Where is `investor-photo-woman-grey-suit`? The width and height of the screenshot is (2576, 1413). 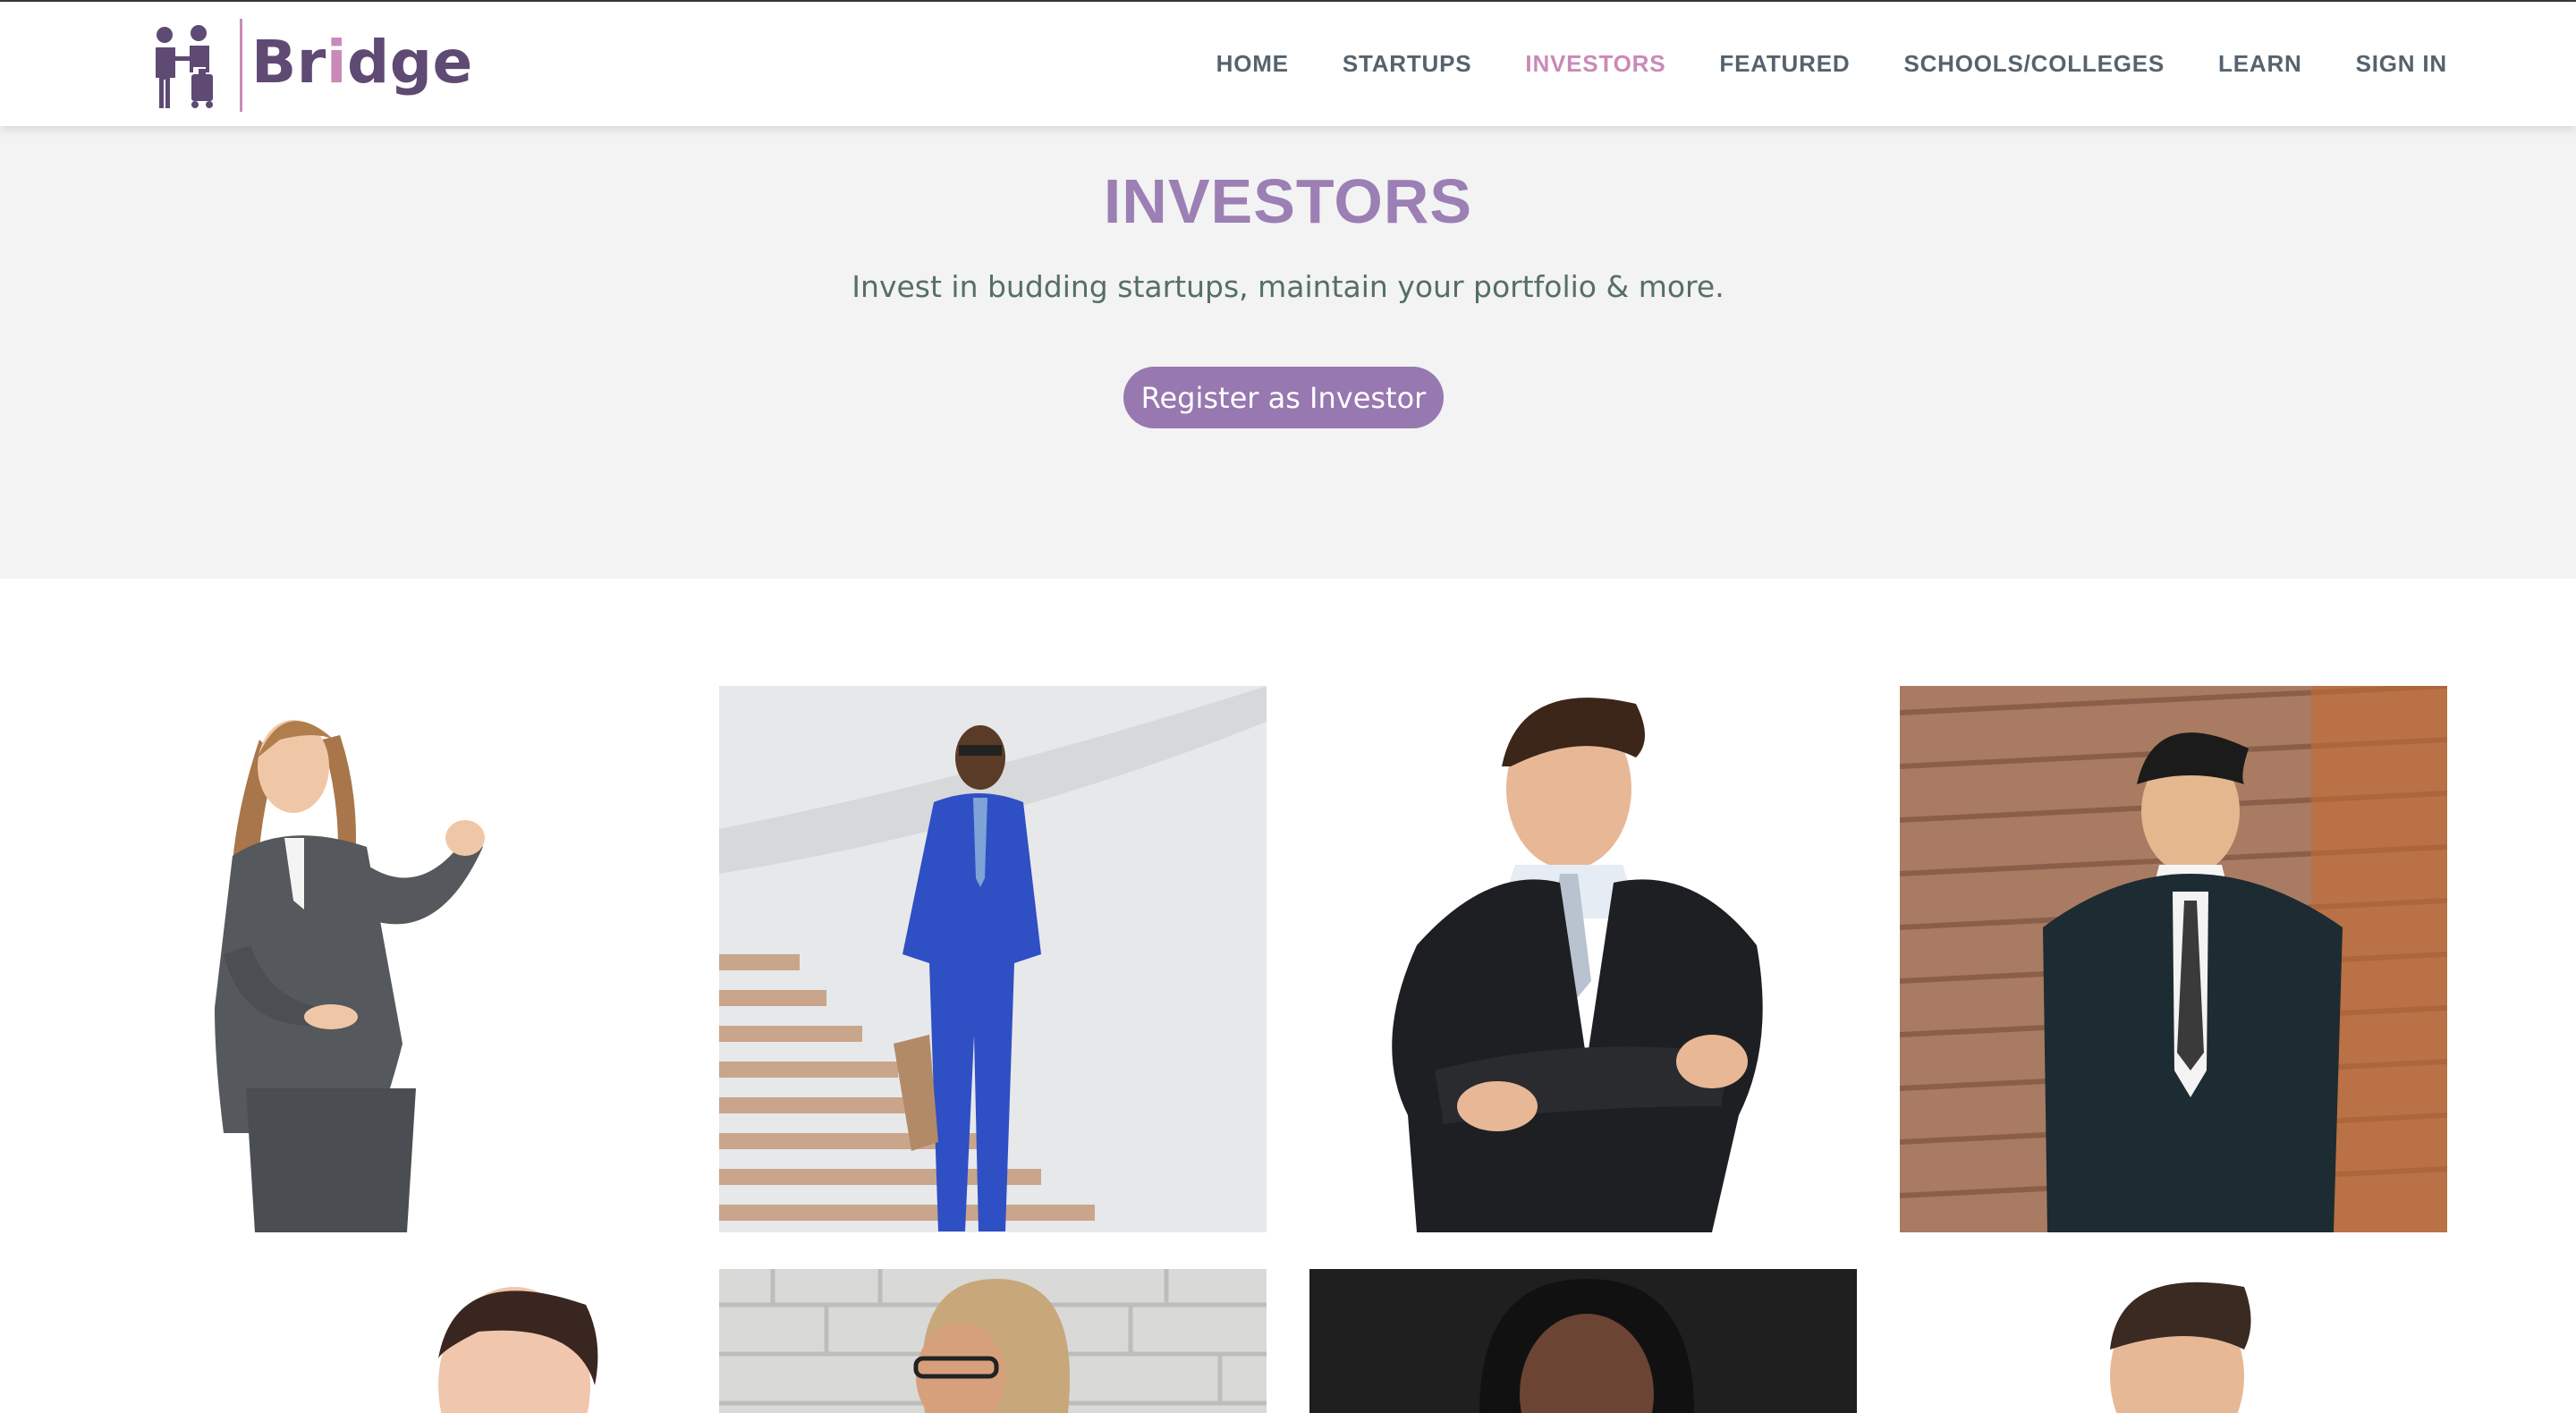
investor-photo-woman-grey-suit is located at coordinates (434, 959).